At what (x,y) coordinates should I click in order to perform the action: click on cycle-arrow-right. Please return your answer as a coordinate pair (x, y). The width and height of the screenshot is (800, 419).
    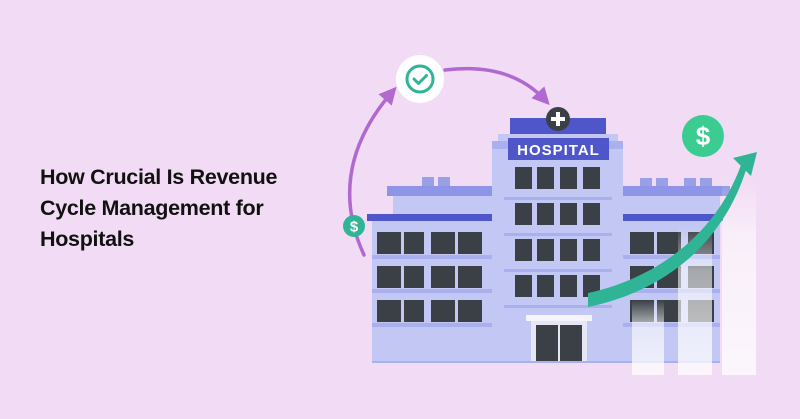
    Looking at the image, I should click on (496, 86).